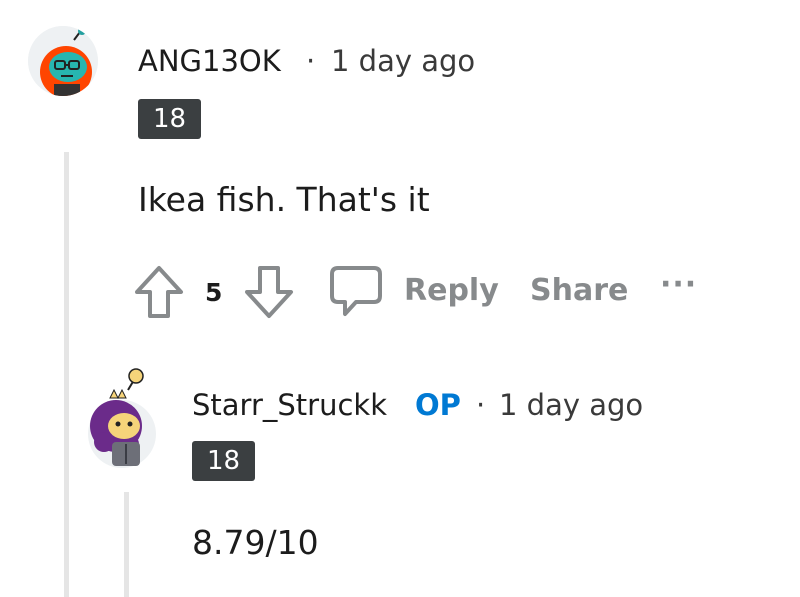 Image resolution: width=800 pixels, height=597 pixels. What do you see at coordinates (255, 542) in the screenshot?
I see `comment-body: 8.79/10` at bounding box center [255, 542].